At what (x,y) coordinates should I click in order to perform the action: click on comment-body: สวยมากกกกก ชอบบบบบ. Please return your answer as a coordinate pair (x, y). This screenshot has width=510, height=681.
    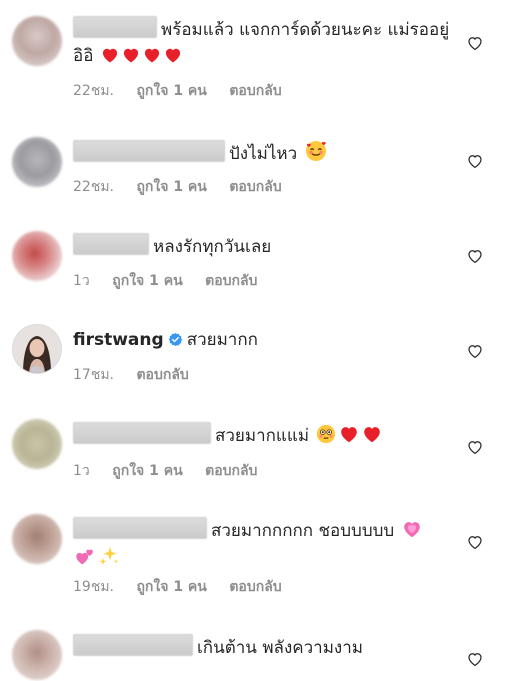
    Looking at the image, I should click on (303, 531).